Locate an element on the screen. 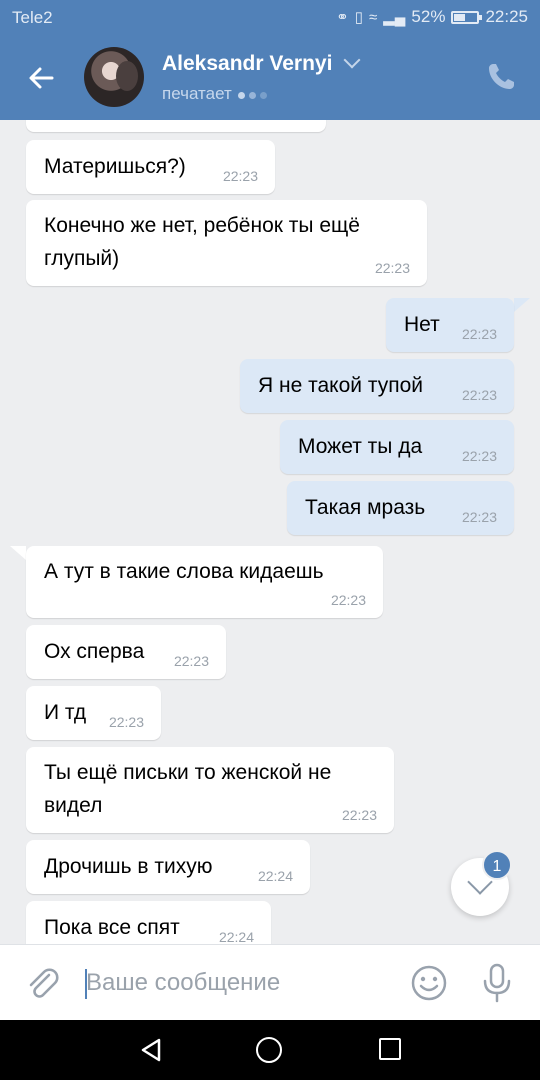  unread-badge: 1 is located at coordinates (497, 865).